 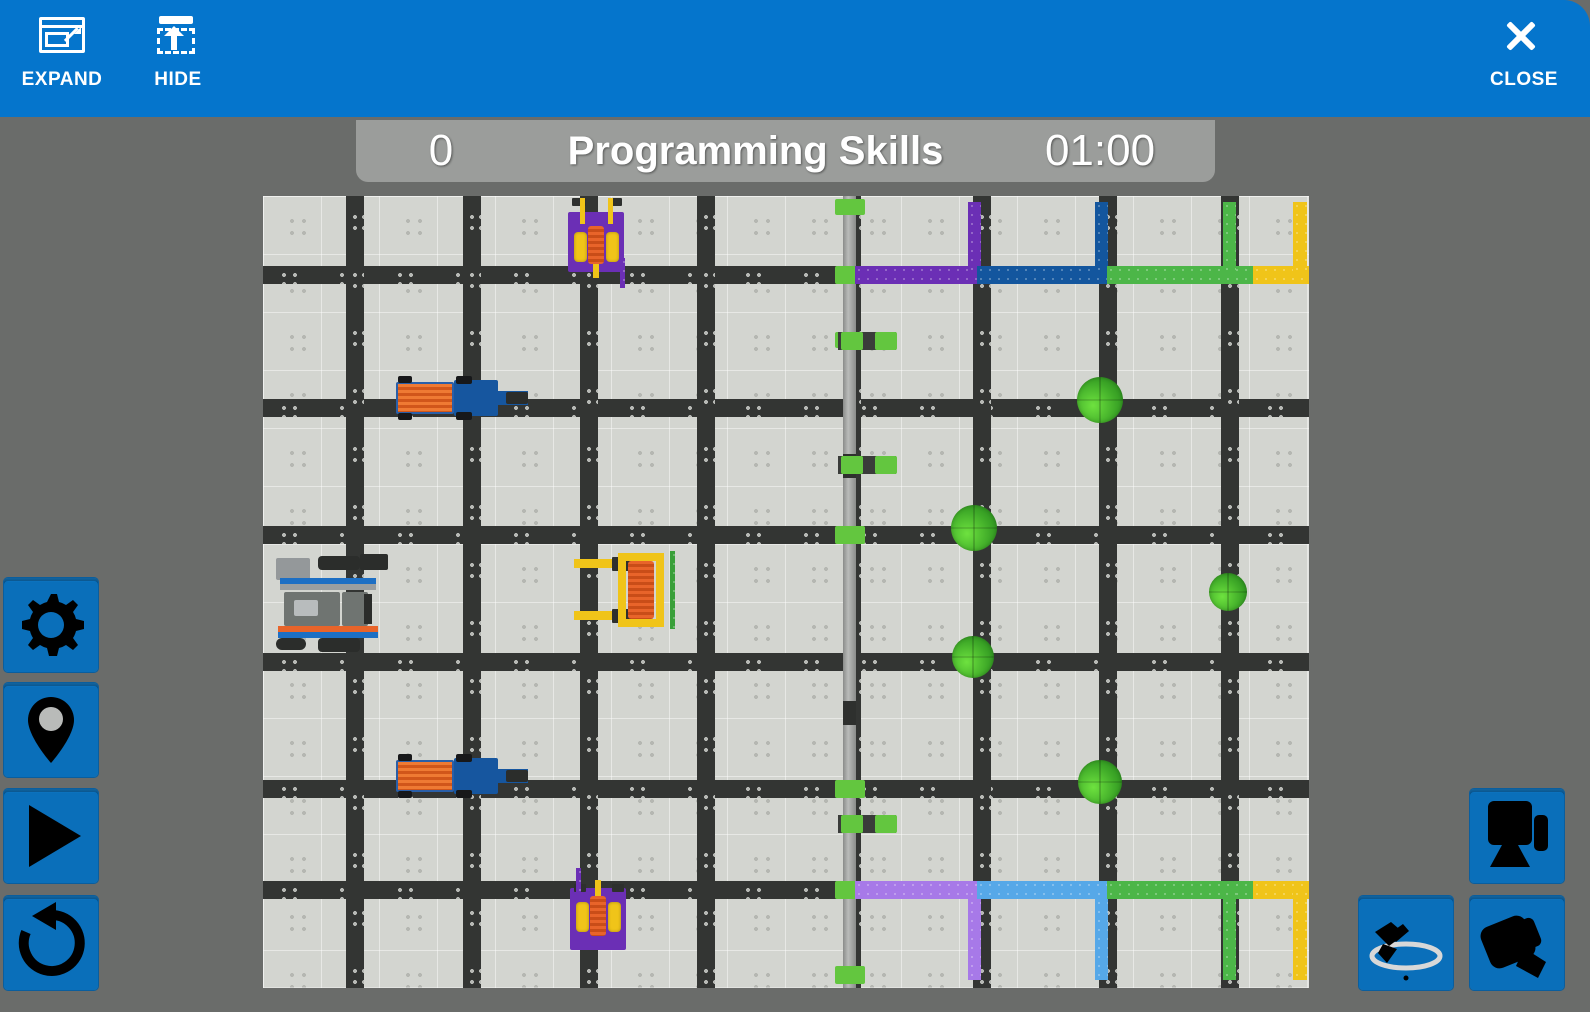 What do you see at coordinates (178, 35) in the screenshot?
I see `hide-panel-icon` at bounding box center [178, 35].